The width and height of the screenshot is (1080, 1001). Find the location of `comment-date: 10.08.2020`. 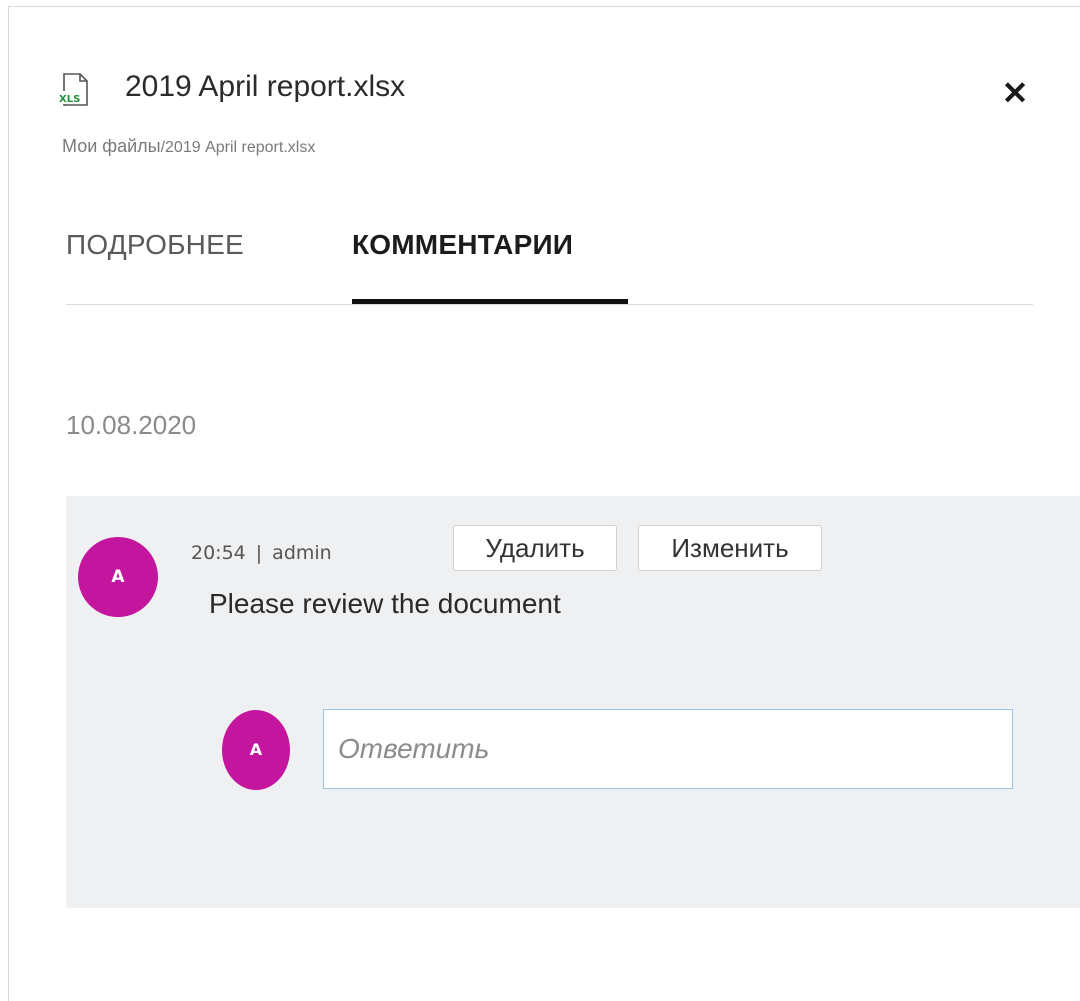

comment-date: 10.08.2020 is located at coordinates (131, 425).